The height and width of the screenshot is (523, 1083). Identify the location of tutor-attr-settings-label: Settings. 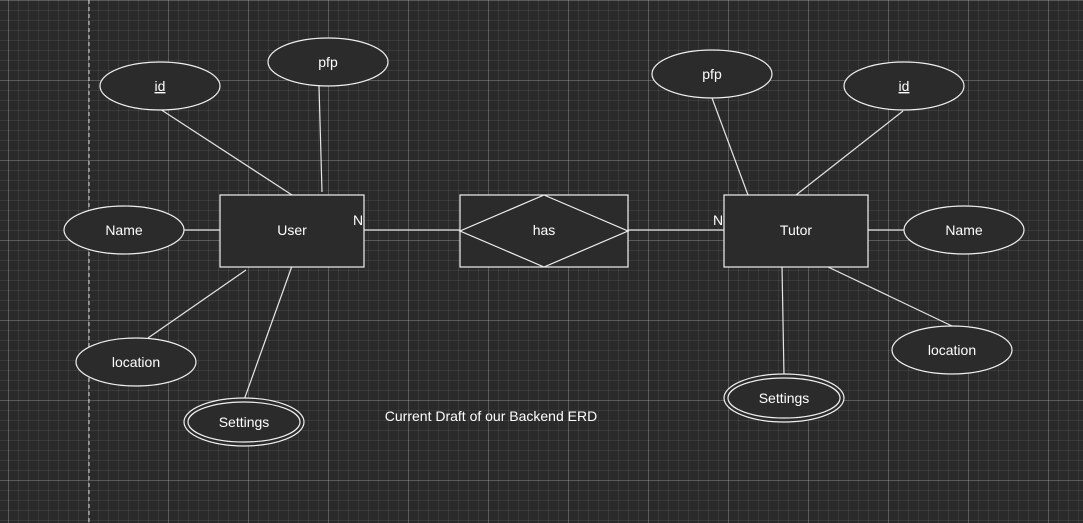
(784, 398).